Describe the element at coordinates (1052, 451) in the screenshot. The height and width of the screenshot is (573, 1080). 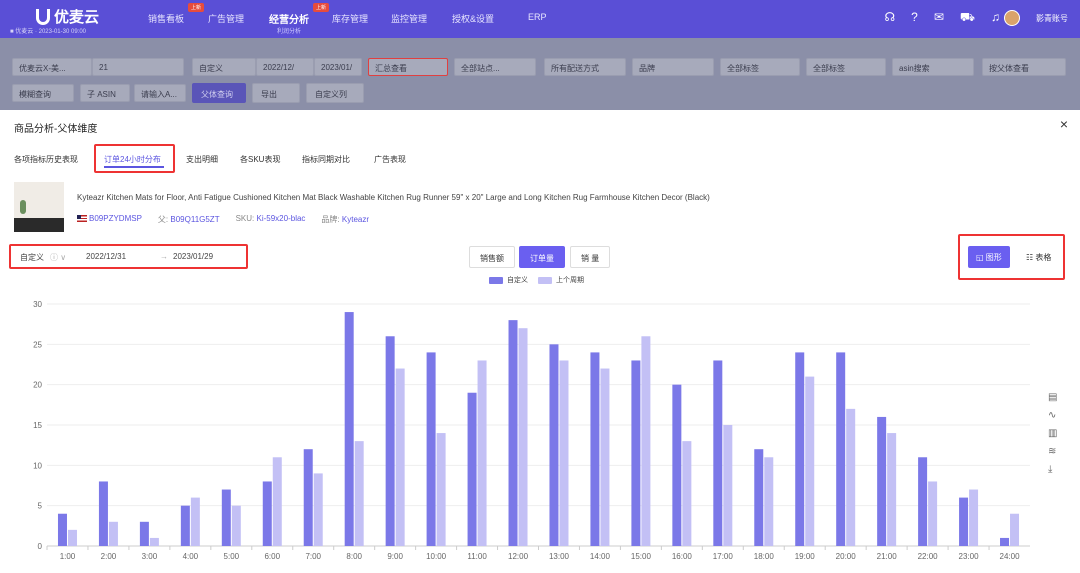
I see `stack-icon: ≋` at that location.